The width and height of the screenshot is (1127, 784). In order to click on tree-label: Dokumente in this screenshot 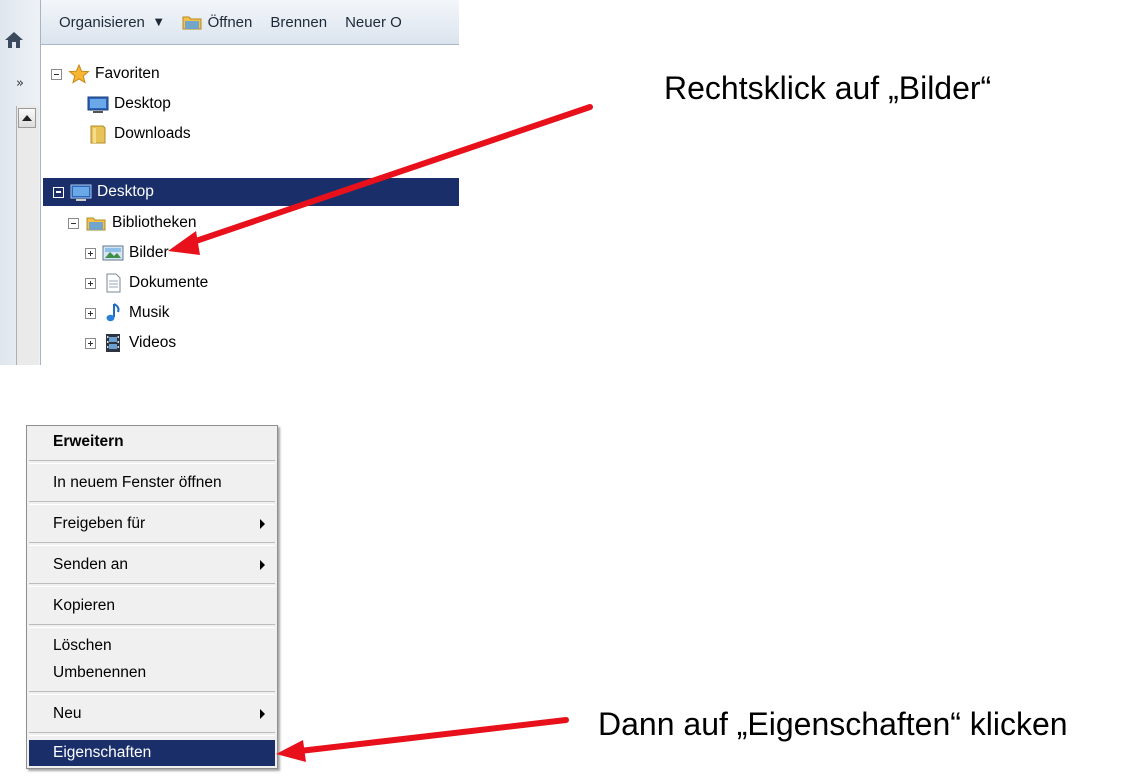, I will do `click(169, 282)`.